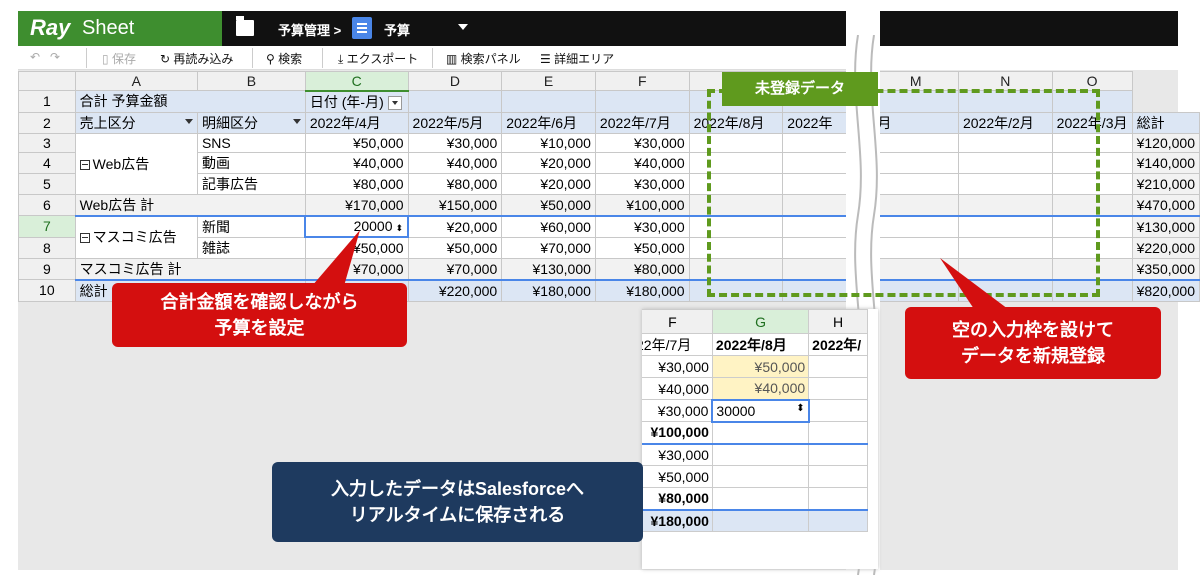 Image resolution: width=1200 pixels, height=584 pixels. What do you see at coordinates (677, 321) in the screenshot?
I see `zoom-col-header: F` at bounding box center [677, 321].